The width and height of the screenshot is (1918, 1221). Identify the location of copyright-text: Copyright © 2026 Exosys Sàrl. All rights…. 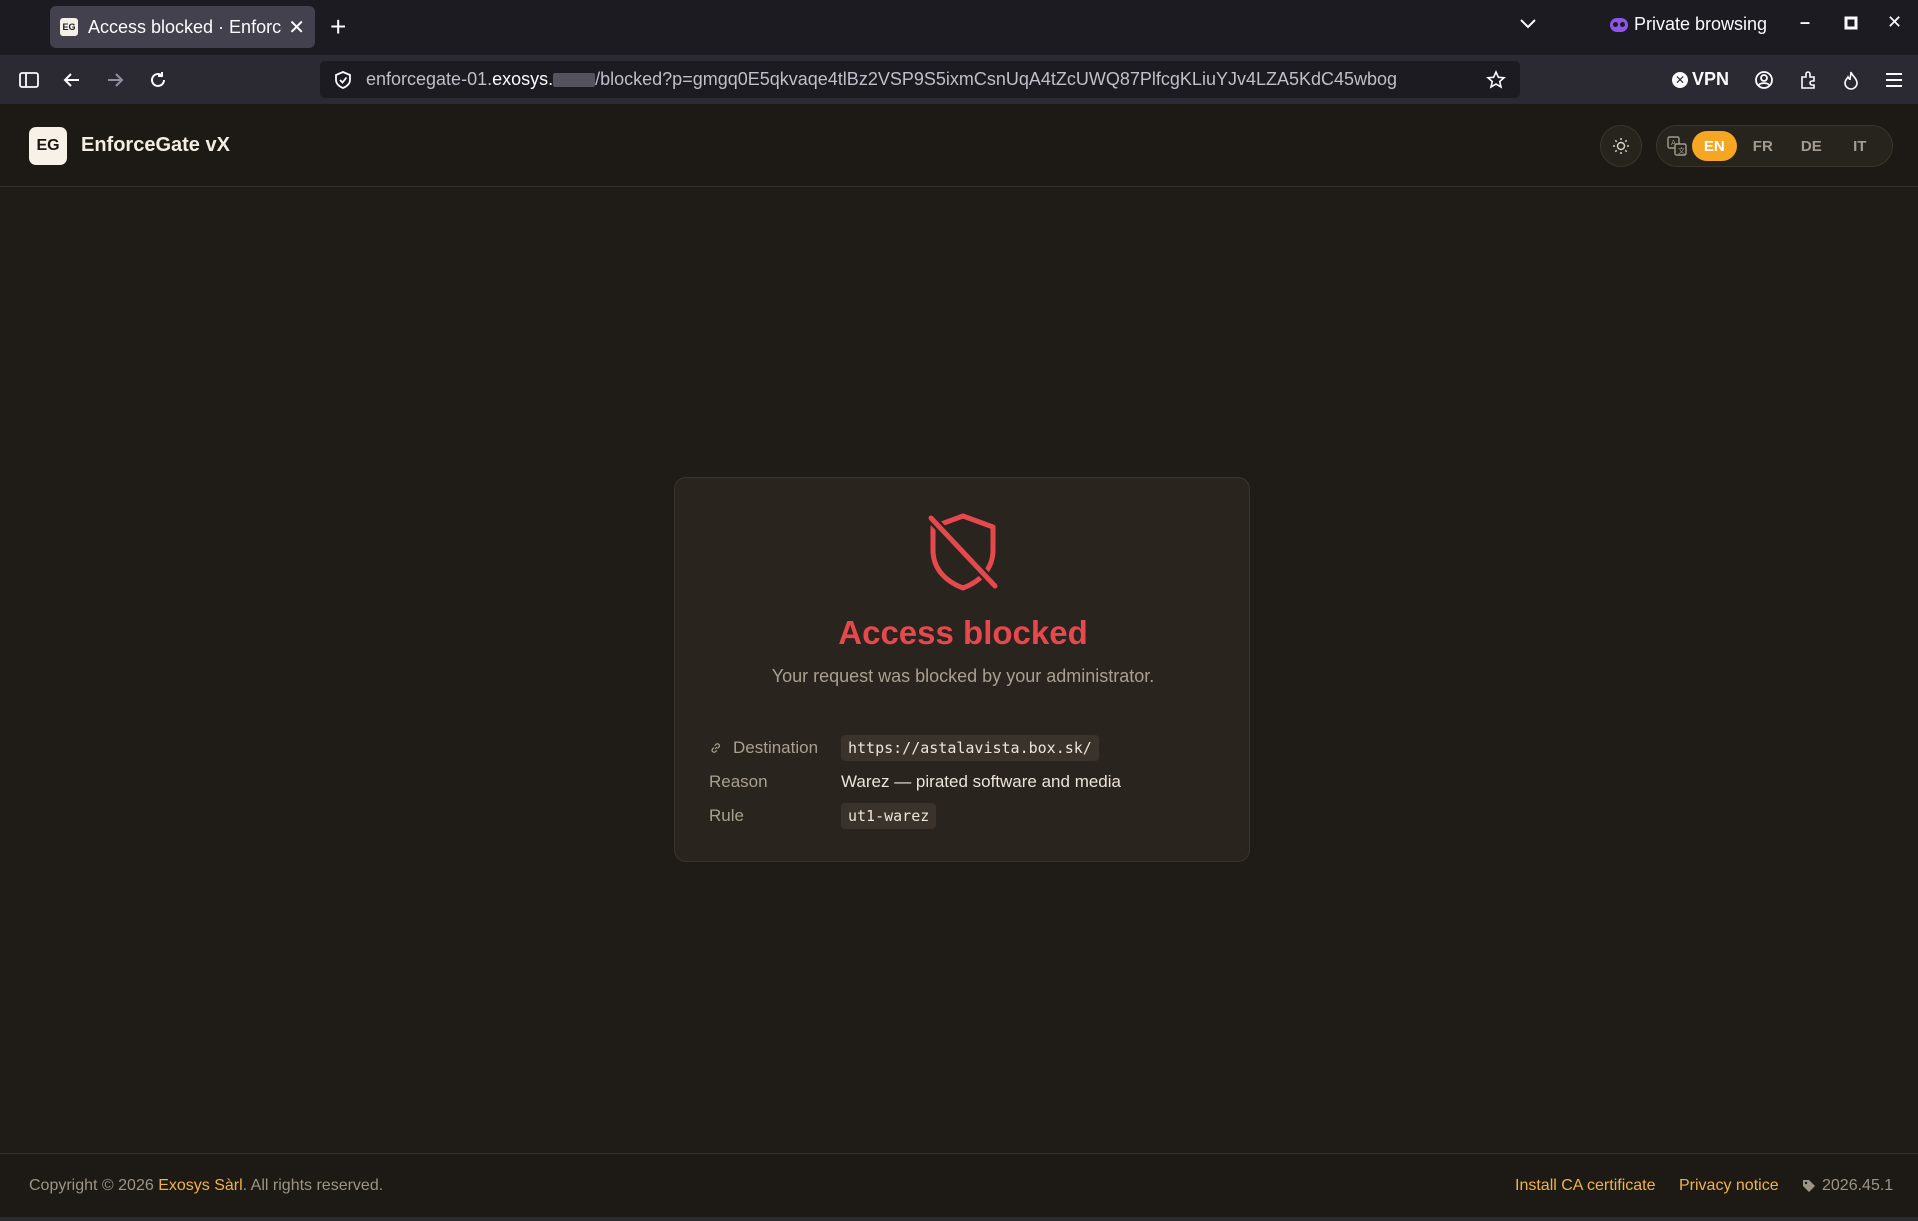
(206, 1185).